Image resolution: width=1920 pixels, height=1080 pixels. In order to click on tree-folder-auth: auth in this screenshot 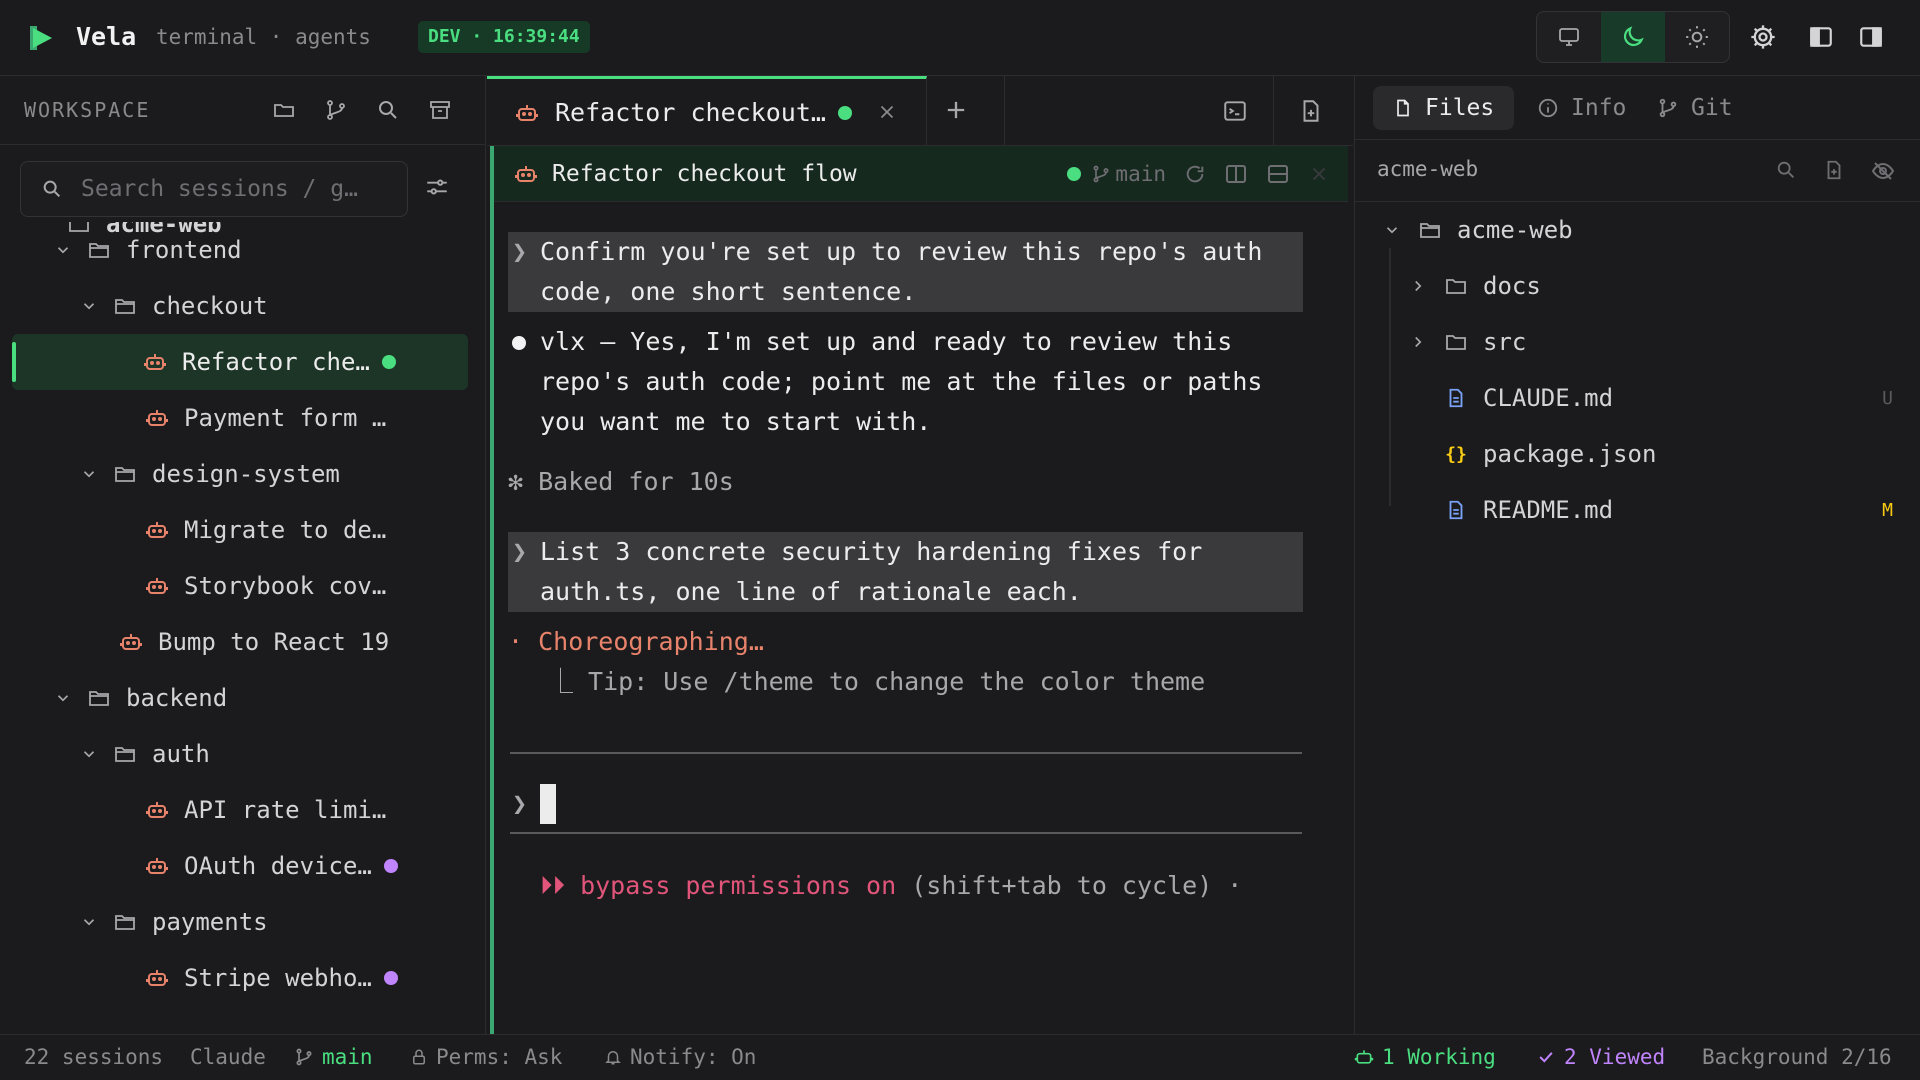, I will do `click(242, 754)`.